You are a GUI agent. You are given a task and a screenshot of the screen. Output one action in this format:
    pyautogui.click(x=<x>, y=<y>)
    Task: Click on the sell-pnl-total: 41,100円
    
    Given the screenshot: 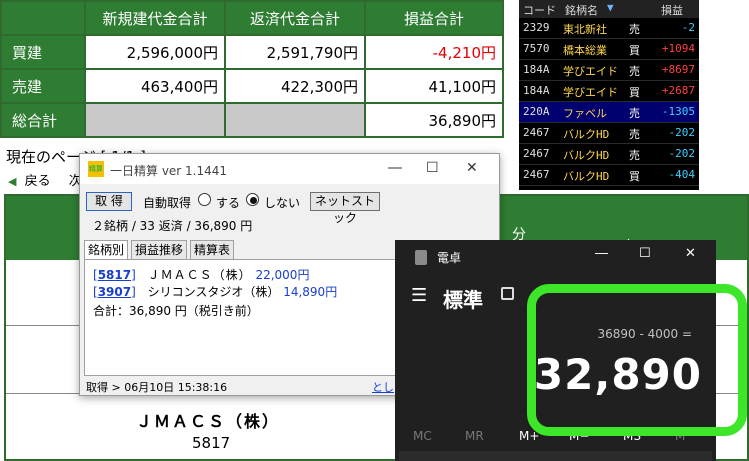 What is the action you would take?
    pyautogui.click(x=434, y=86)
    